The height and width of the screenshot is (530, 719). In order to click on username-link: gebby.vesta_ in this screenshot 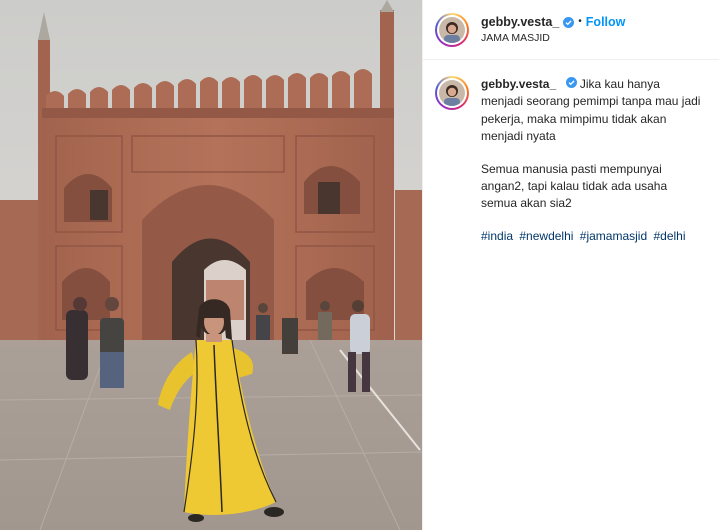, I will do `click(520, 22)`.